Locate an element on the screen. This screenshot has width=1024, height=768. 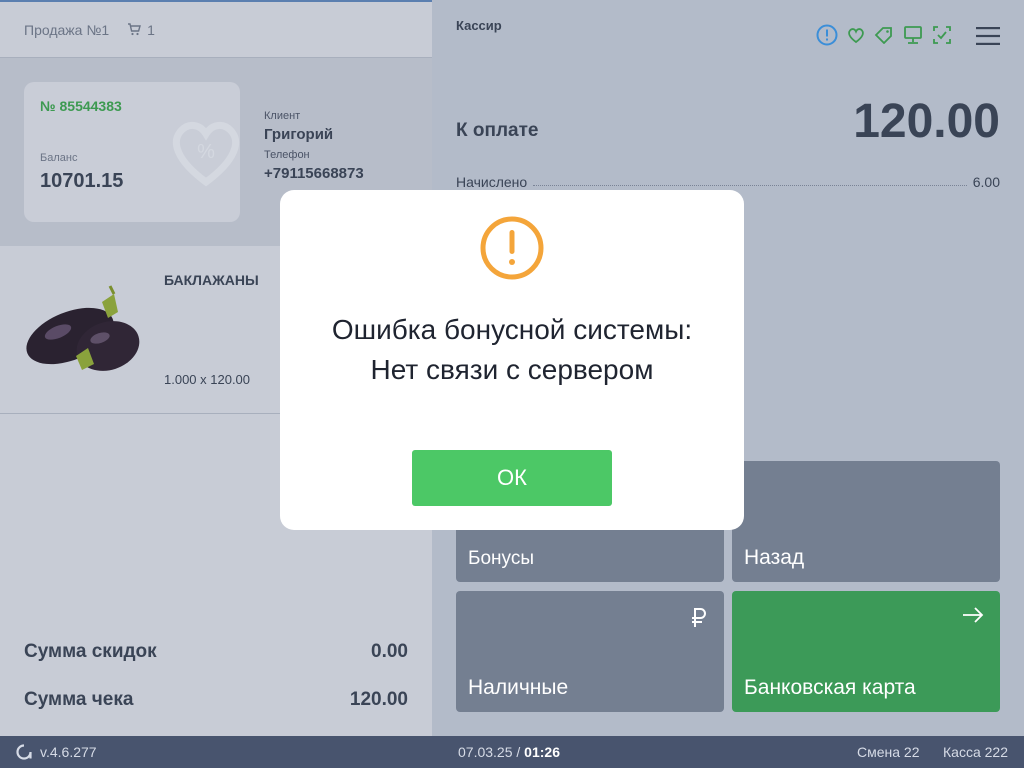
bank-card-button-label: Банковская карта is located at coordinates (830, 687).